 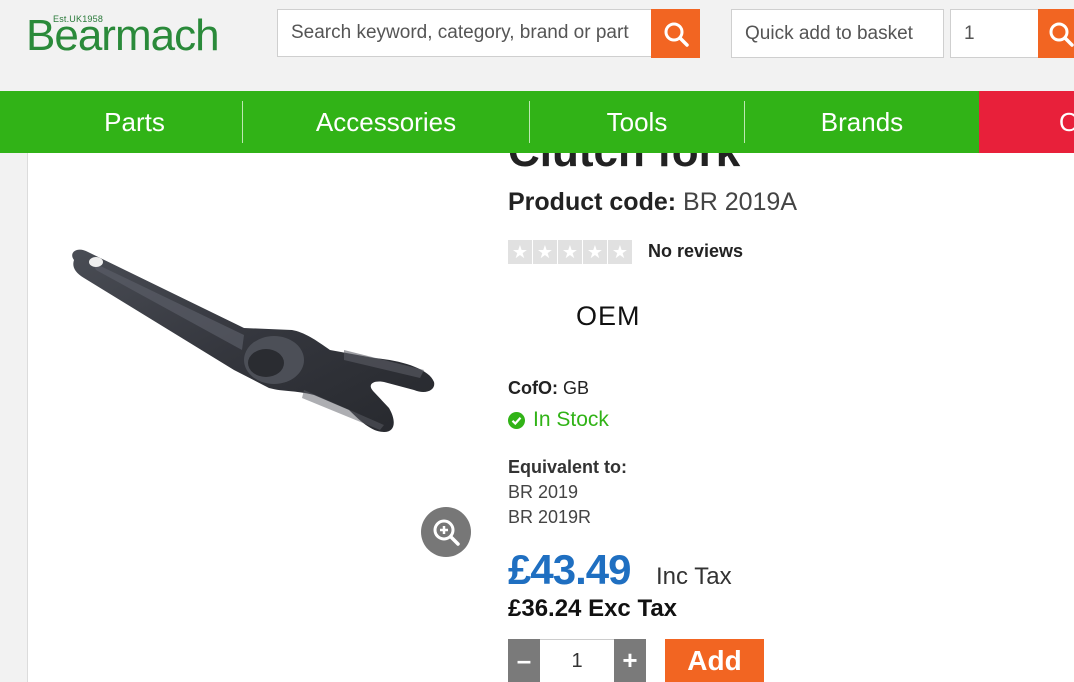 I want to click on nav-item-brands: Brands, so click(x=862, y=122).